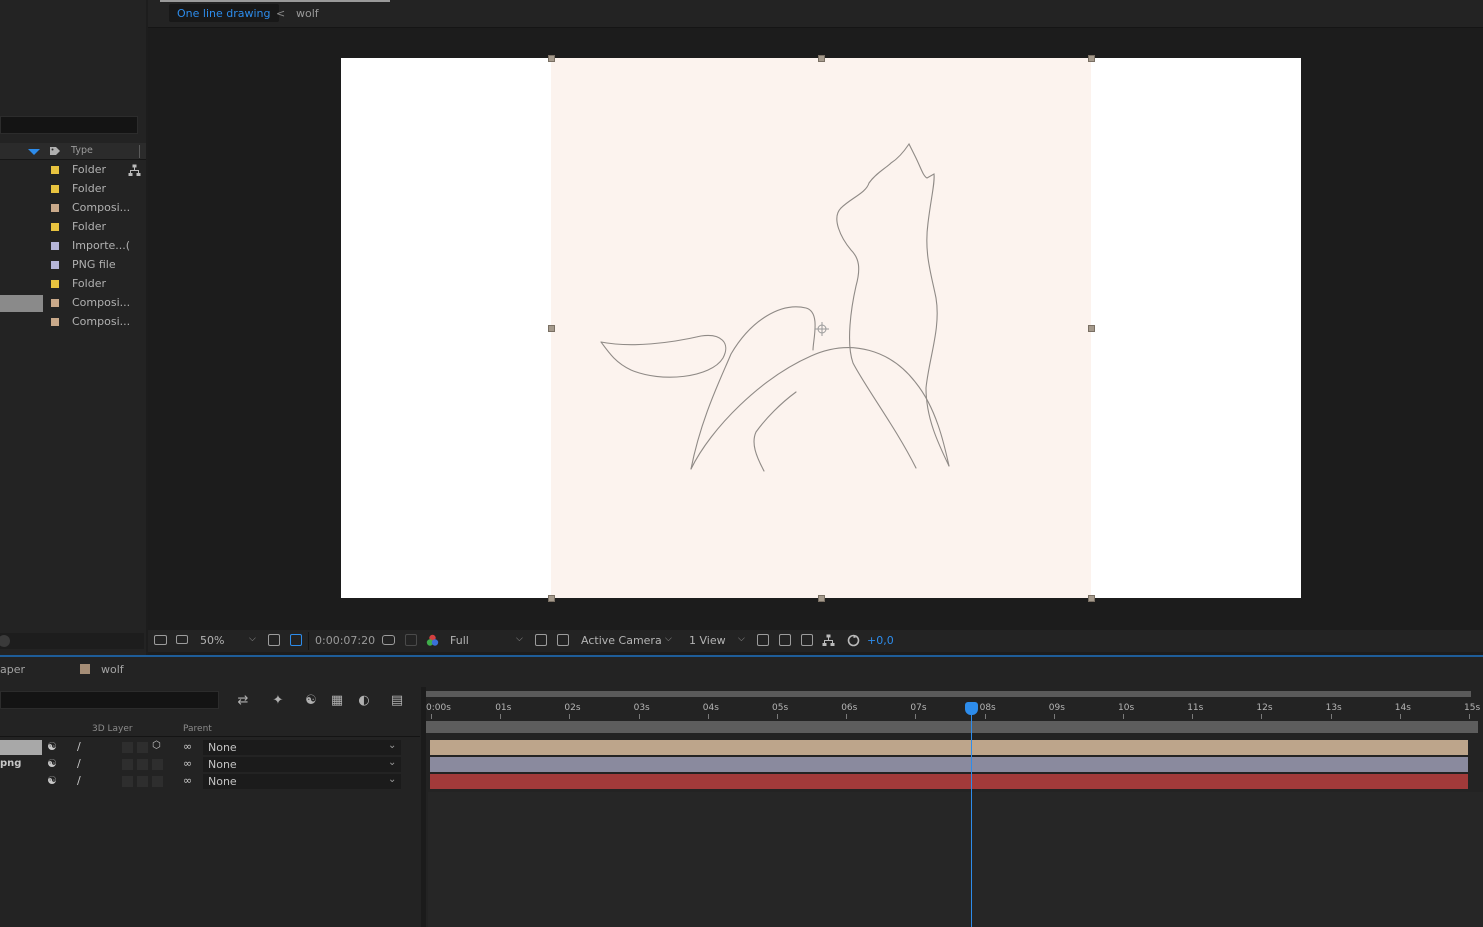 This screenshot has width=1483, height=927. What do you see at coordinates (72, 641) in the screenshot?
I see `project-scrollbar` at bounding box center [72, 641].